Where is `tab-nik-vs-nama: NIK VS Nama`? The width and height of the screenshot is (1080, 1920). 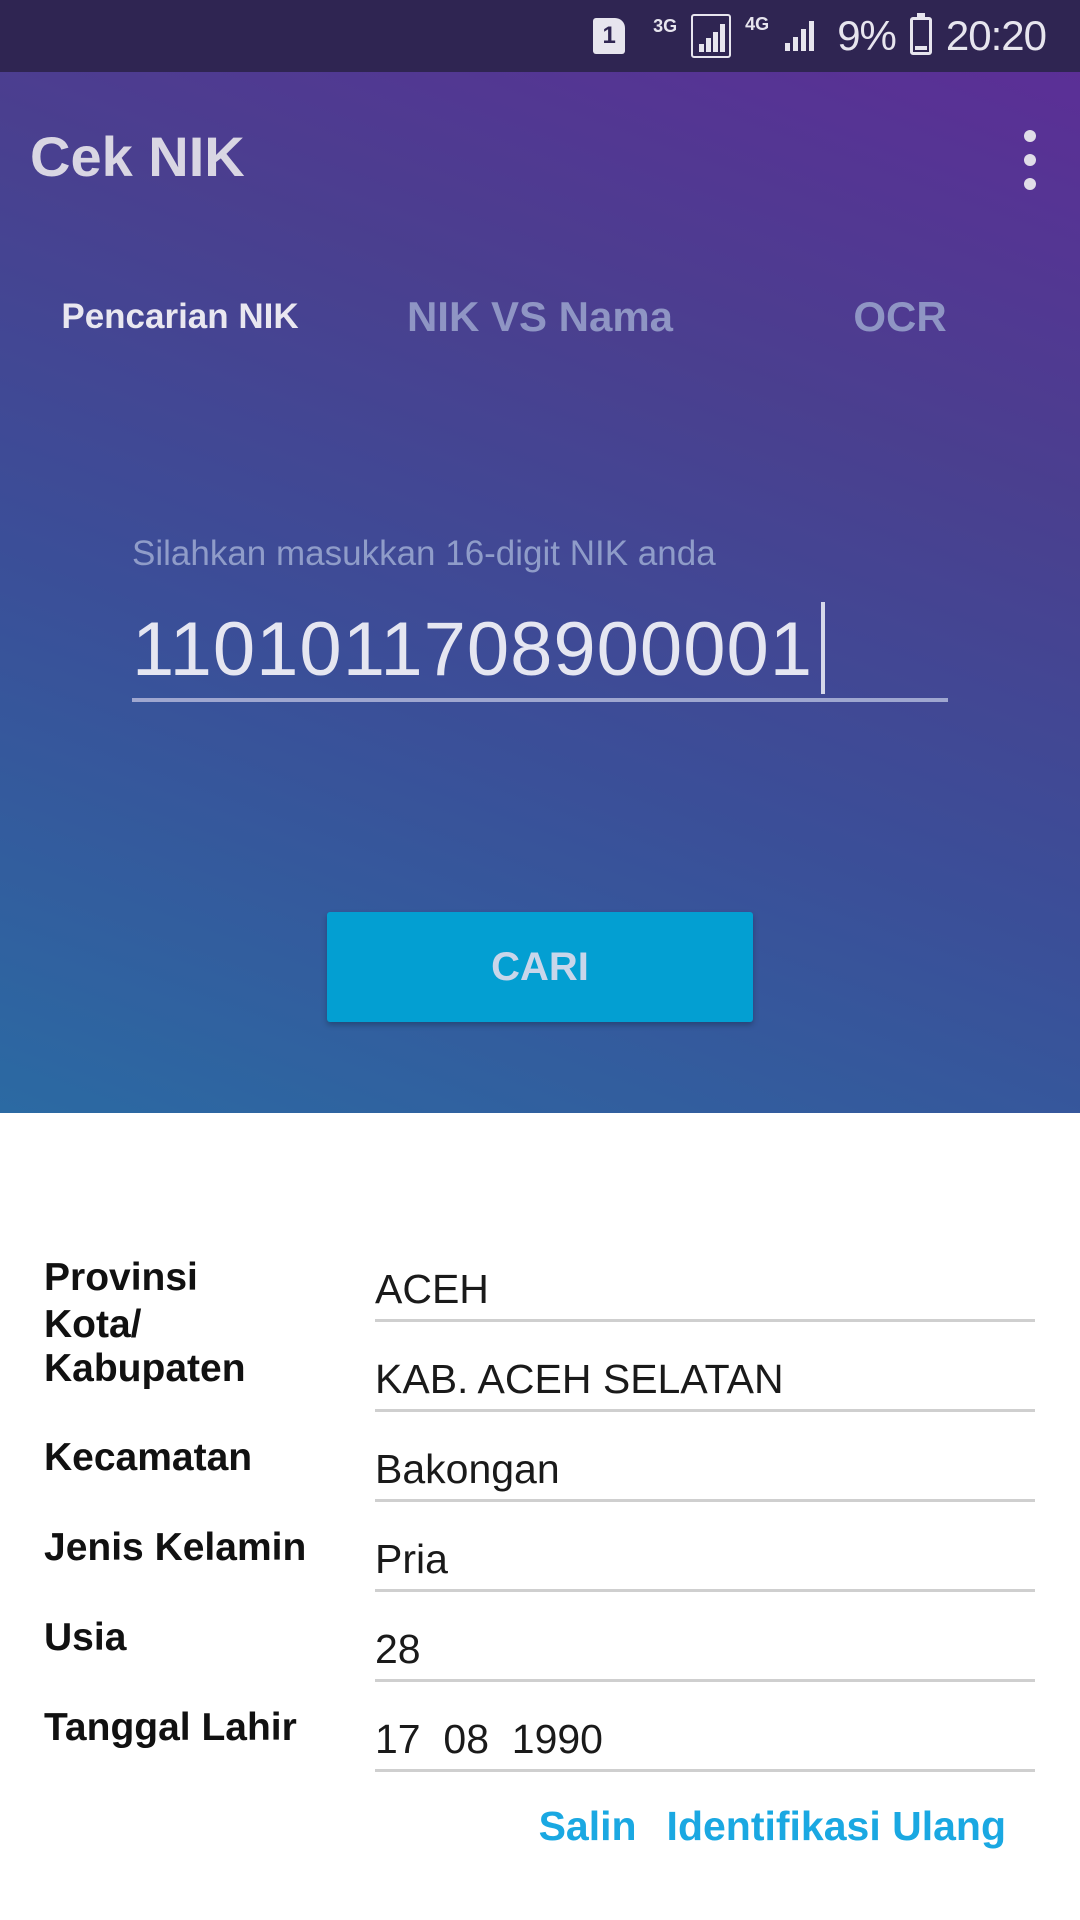
tab-nik-vs-nama: NIK VS Nama is located at coordinates (540, 317).